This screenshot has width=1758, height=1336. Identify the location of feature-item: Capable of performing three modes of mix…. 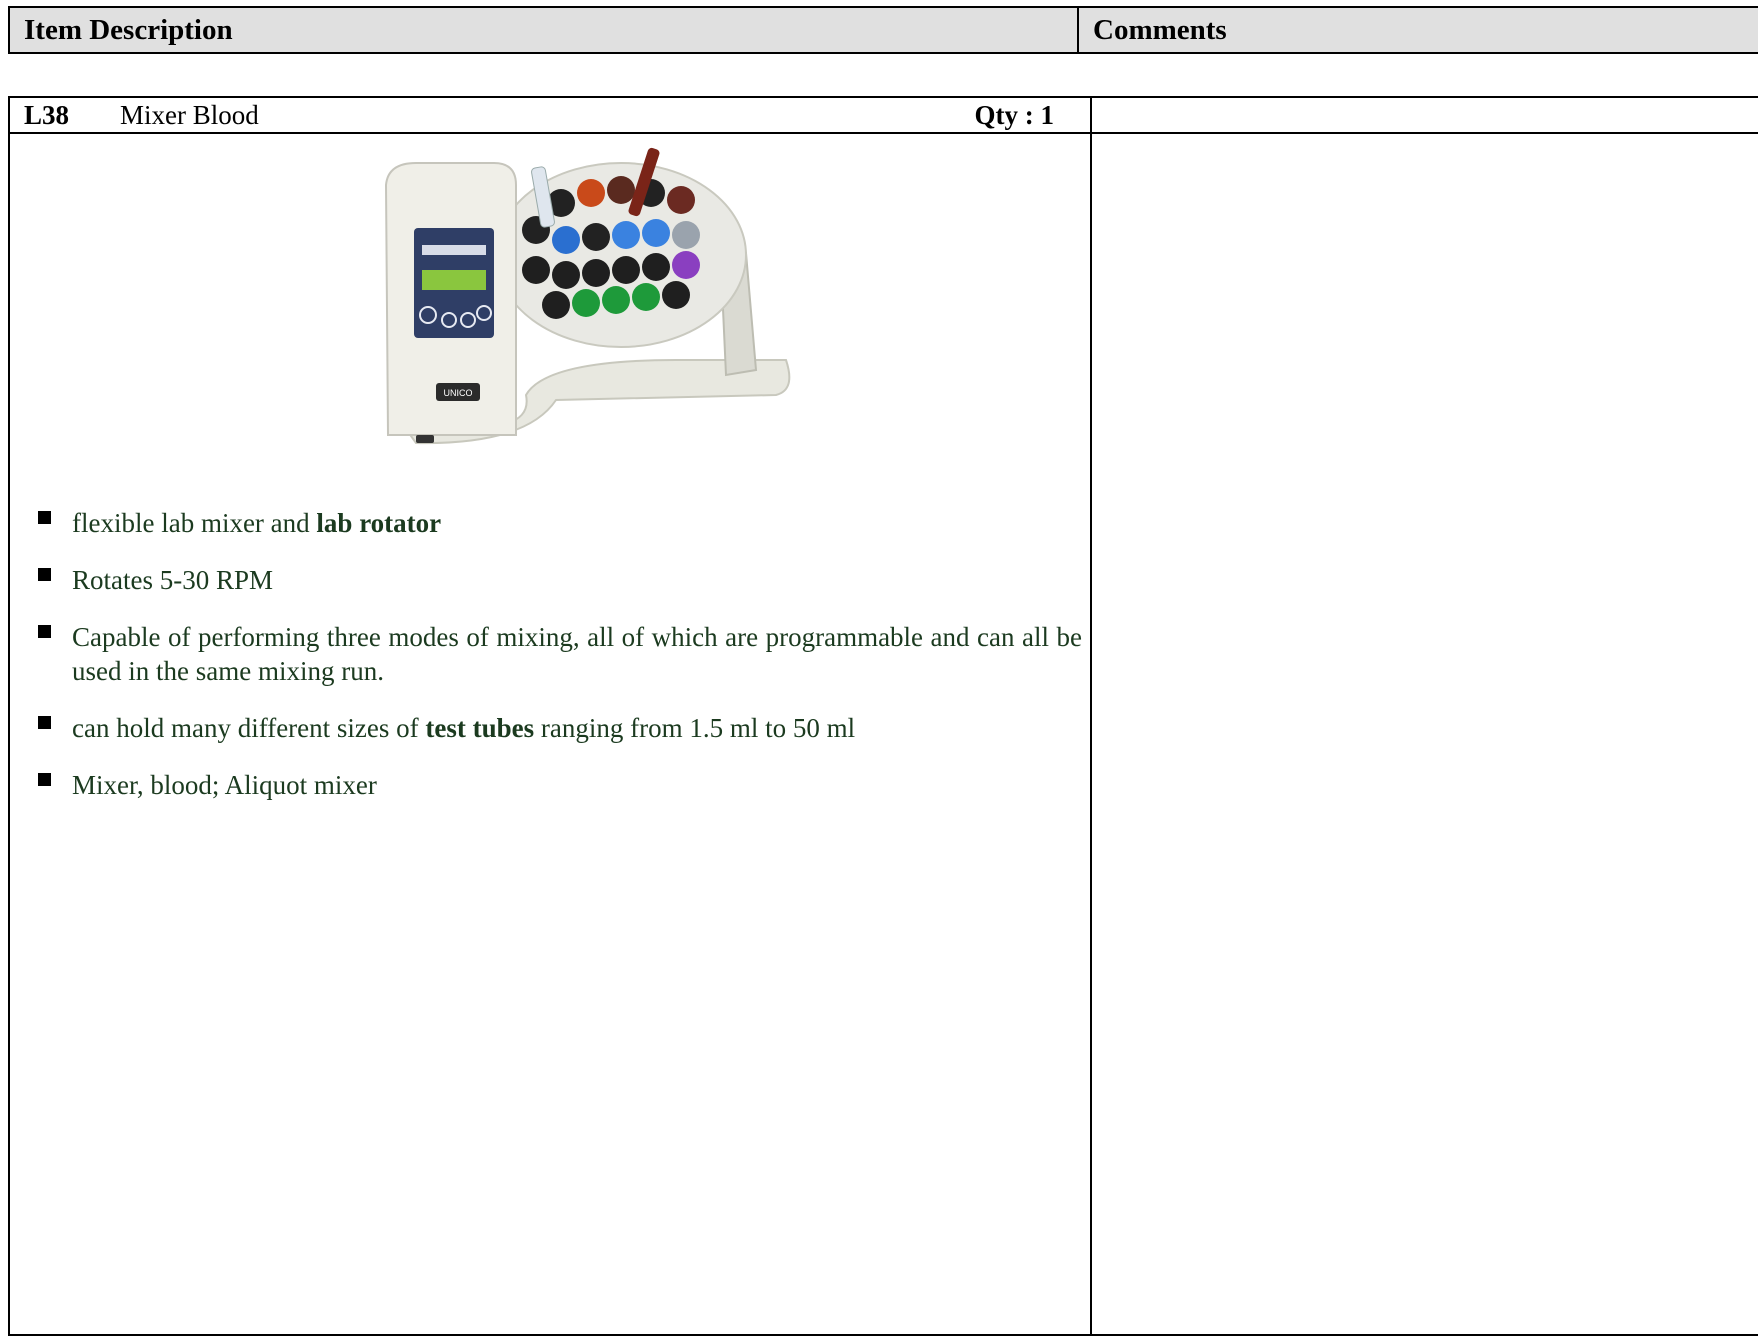
(555, 654).